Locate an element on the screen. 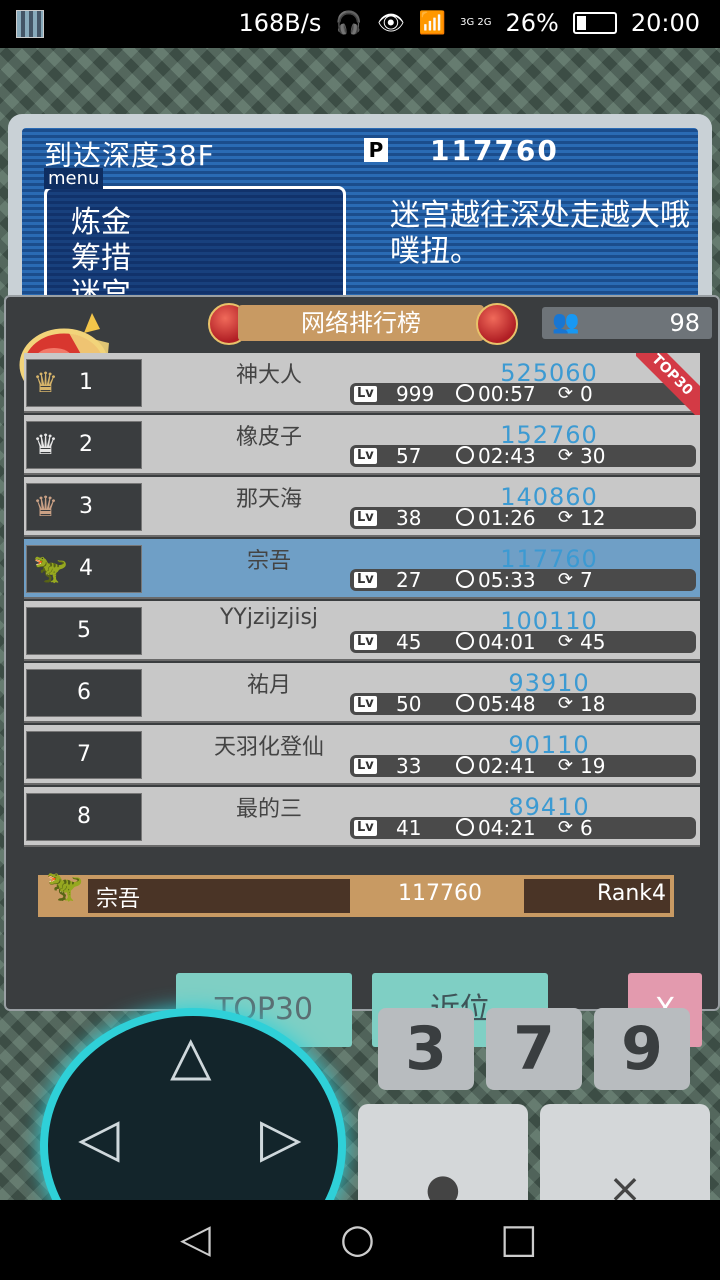 The image size is (720, 1280). table-row: ♛ 3 那天海 140860 Lv 38 01:26 ⟳ 12 is located at coordinates (362, 507).